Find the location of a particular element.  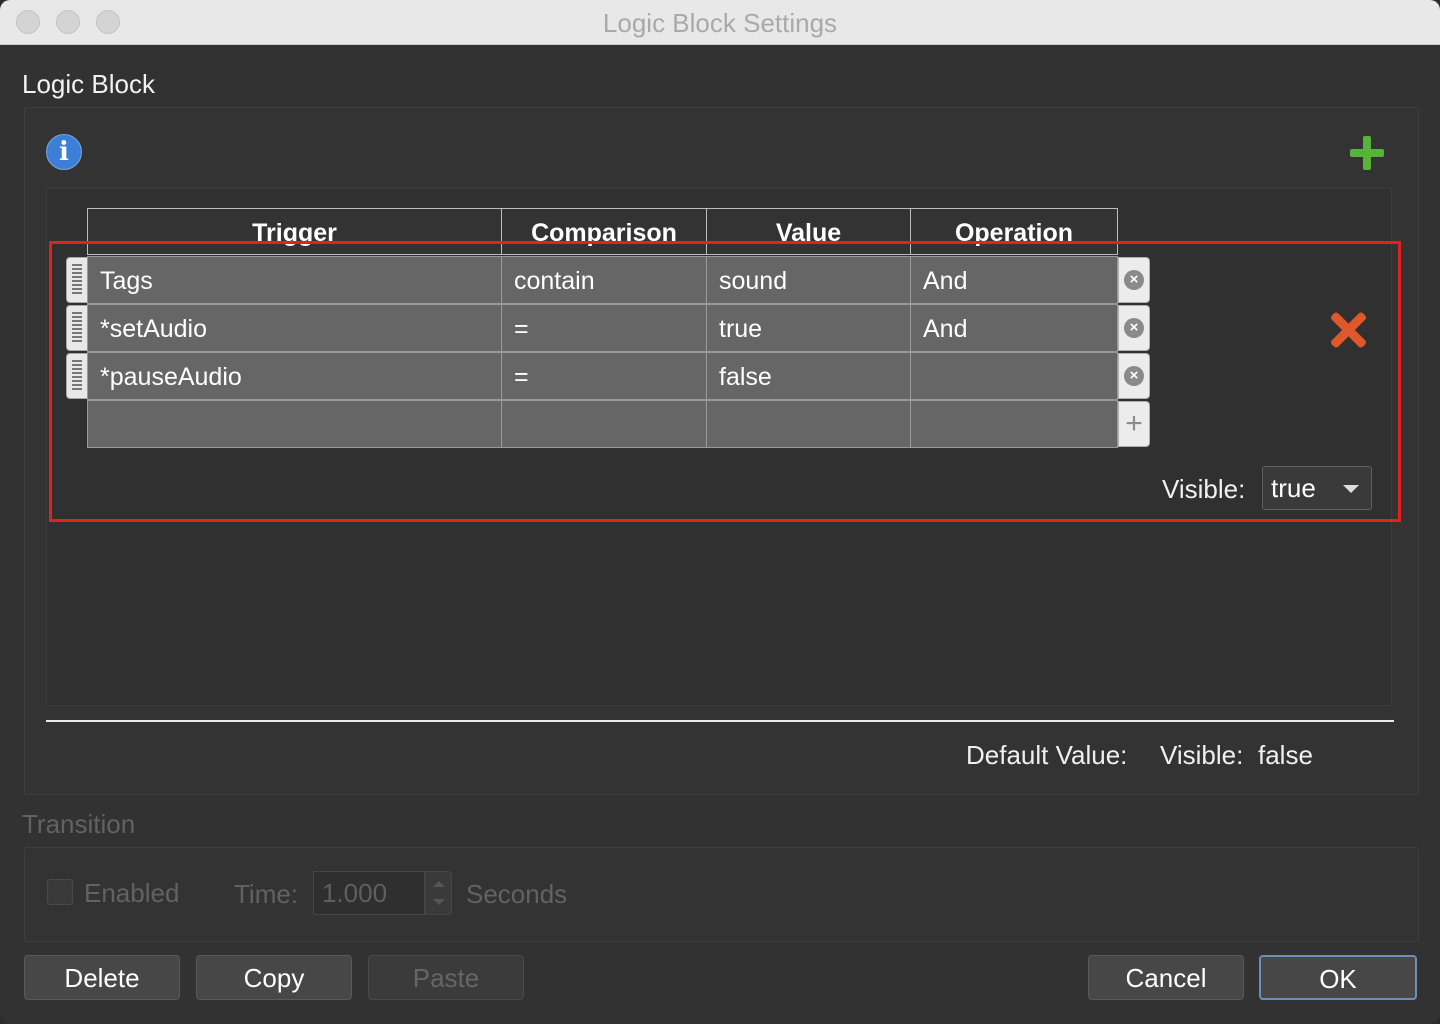

transition-section-label: Transition is located at coordinates (79, 824).